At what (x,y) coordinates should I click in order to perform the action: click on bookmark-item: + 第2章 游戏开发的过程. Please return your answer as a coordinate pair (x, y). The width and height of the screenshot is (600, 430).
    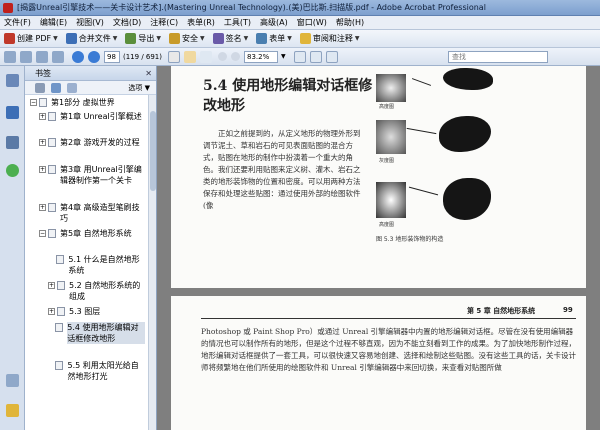
    Looking at the image, I should click on (92, 142).